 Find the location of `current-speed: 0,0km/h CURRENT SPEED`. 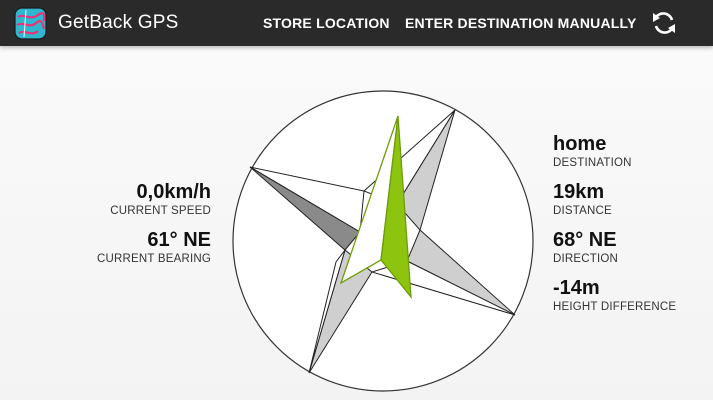

current-speed: 0,0km/h CURRENT SPEED is located at coordinates (160, 199).